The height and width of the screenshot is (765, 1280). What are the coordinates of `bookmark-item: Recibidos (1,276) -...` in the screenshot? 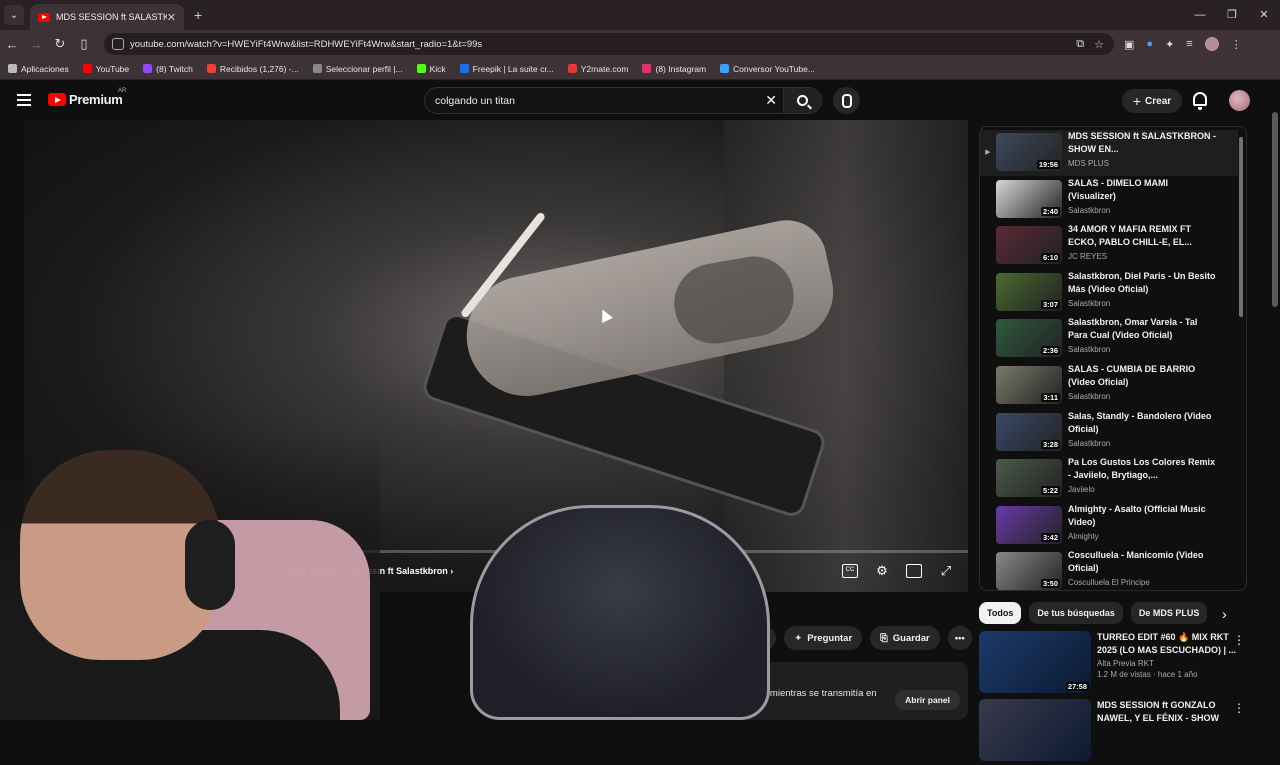 It's located at (252, 69).